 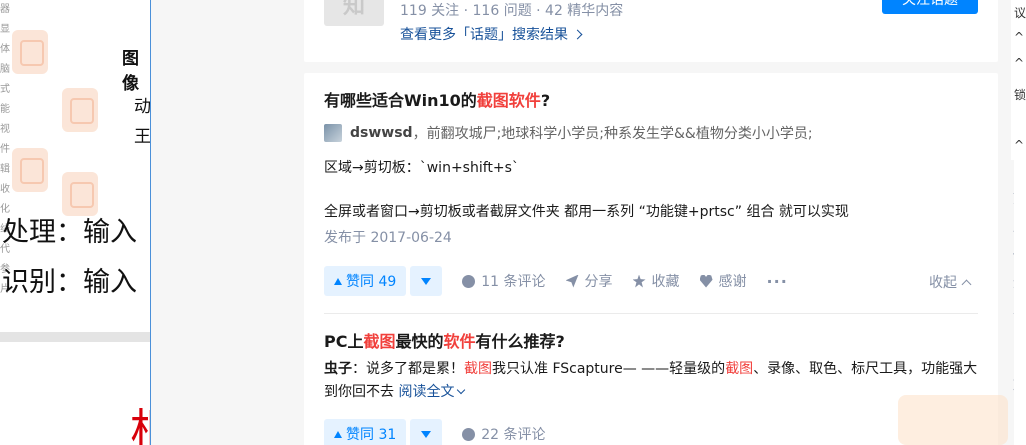 What do you see at coordinates (400, 100) in the screenshot?
I see `title-text: 有哪些适合Win10的` at bounding box center [400, 100].